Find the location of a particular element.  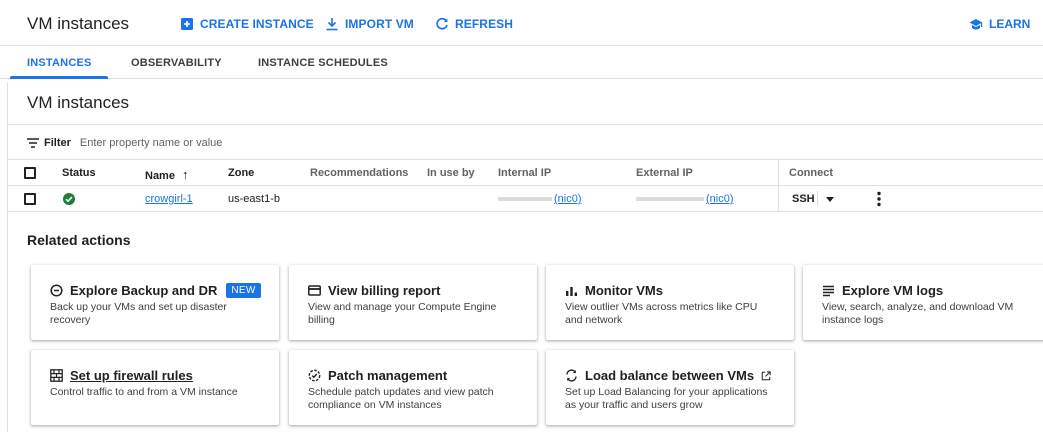

internal-ip-cell: (nic0) is located at coordinates (540, 199).